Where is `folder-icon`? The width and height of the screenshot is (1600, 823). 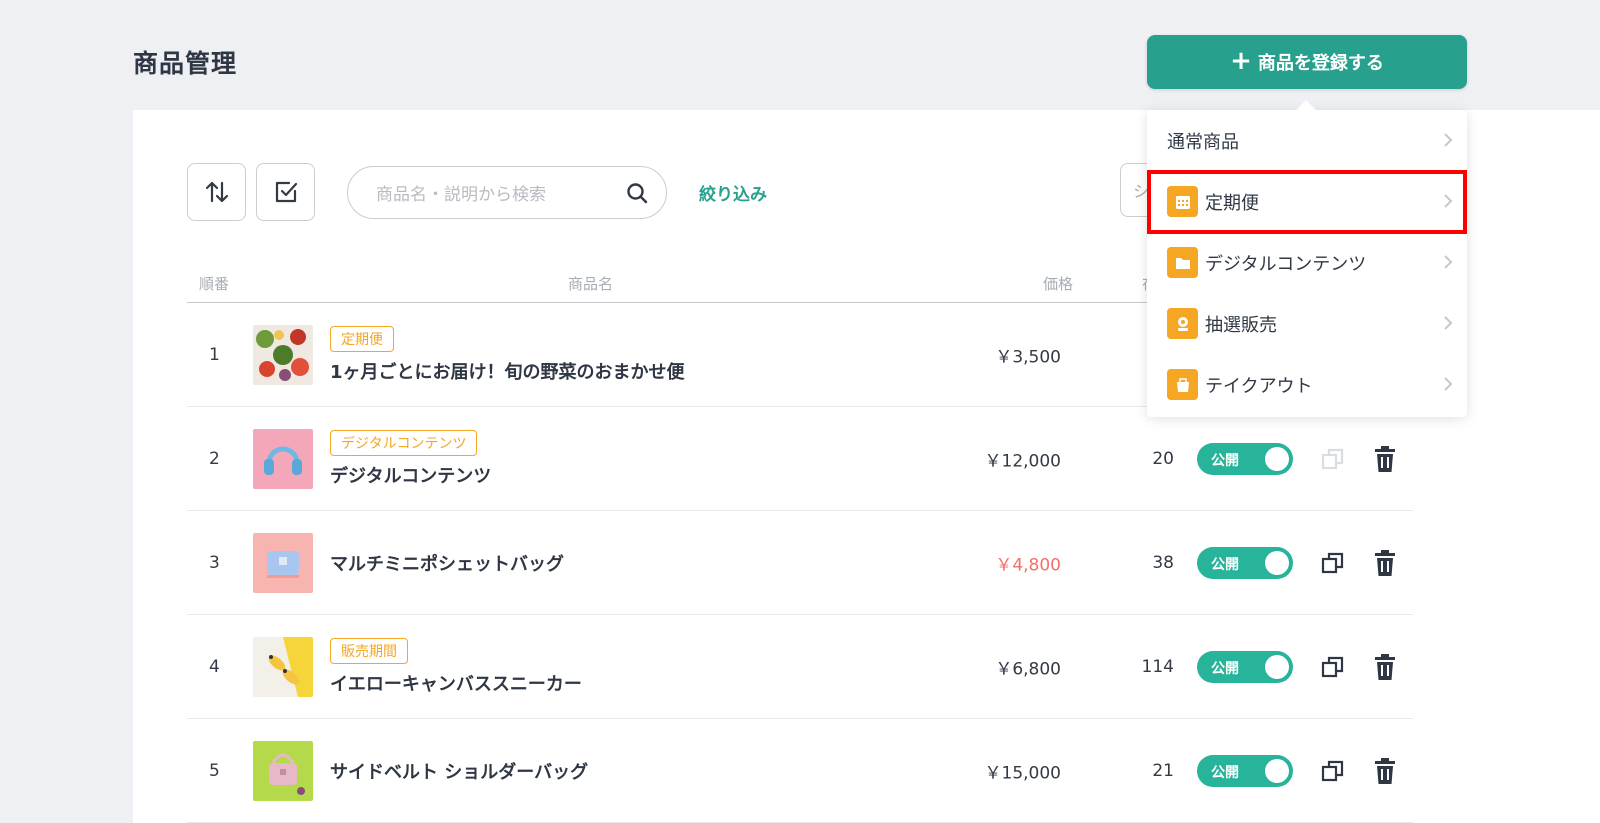
folder-icon is located at coordinates (1182, 262).